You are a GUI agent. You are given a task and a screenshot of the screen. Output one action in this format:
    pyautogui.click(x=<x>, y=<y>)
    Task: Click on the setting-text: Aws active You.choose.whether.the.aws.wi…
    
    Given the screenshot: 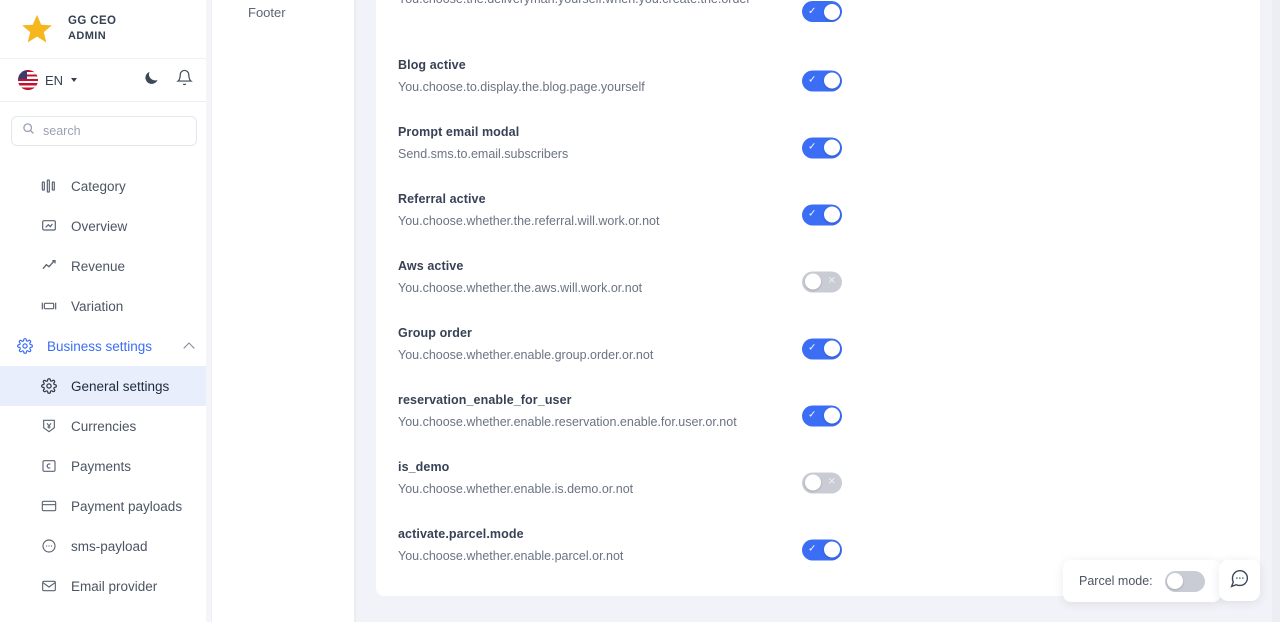 What is the action you would take?
    pyautogui.click(x=520, y=272)
    